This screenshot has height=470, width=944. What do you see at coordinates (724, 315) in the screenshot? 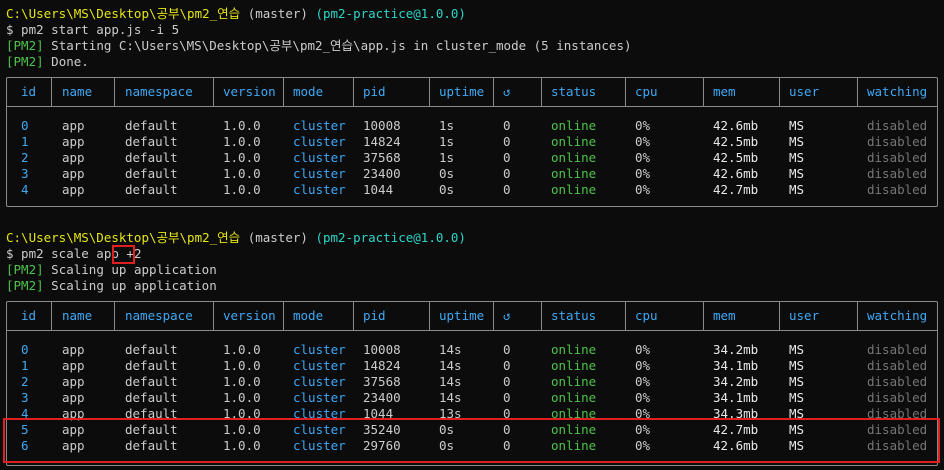
I see `column-header-mem: mem` at bounding box center [724, 315].